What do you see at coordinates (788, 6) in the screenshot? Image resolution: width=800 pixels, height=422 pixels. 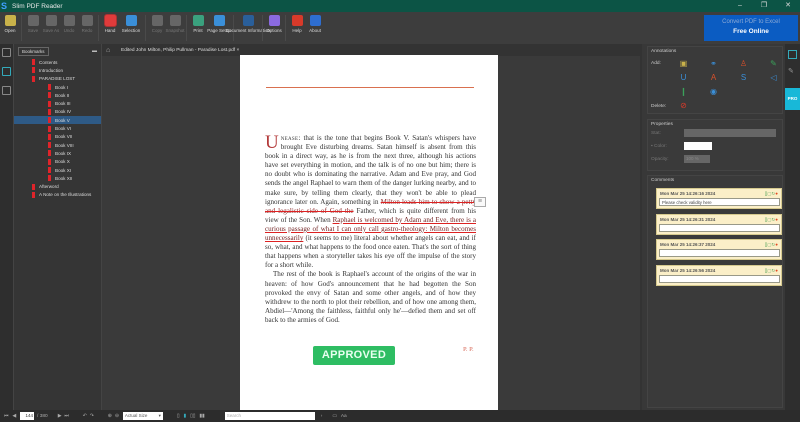 I see `close-button: ✕` at bounding box center [788, 6].